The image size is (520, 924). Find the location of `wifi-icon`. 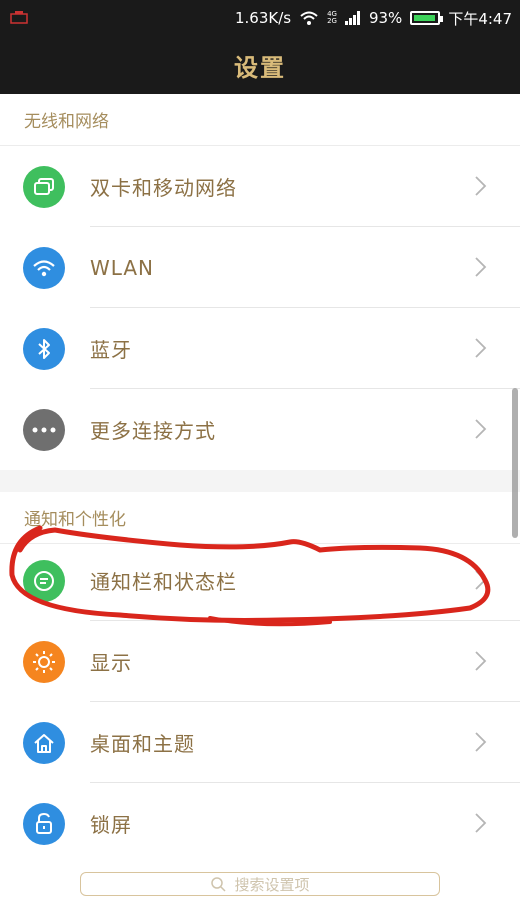

wifi-icon is located at coordinates (44, 268).